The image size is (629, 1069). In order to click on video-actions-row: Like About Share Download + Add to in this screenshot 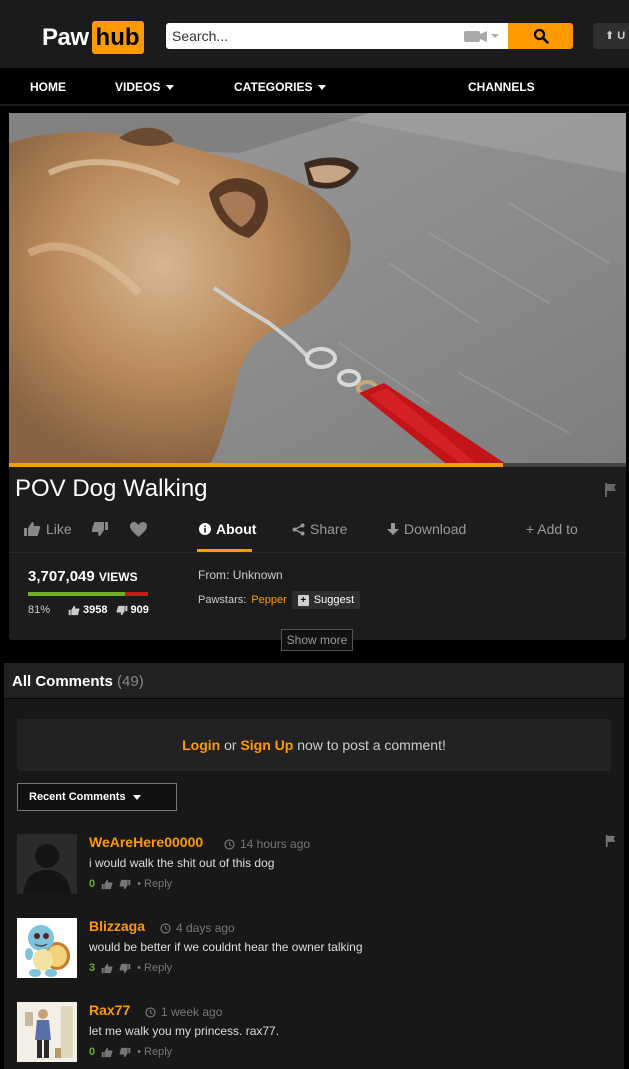, I will do `click(317, 533)`.